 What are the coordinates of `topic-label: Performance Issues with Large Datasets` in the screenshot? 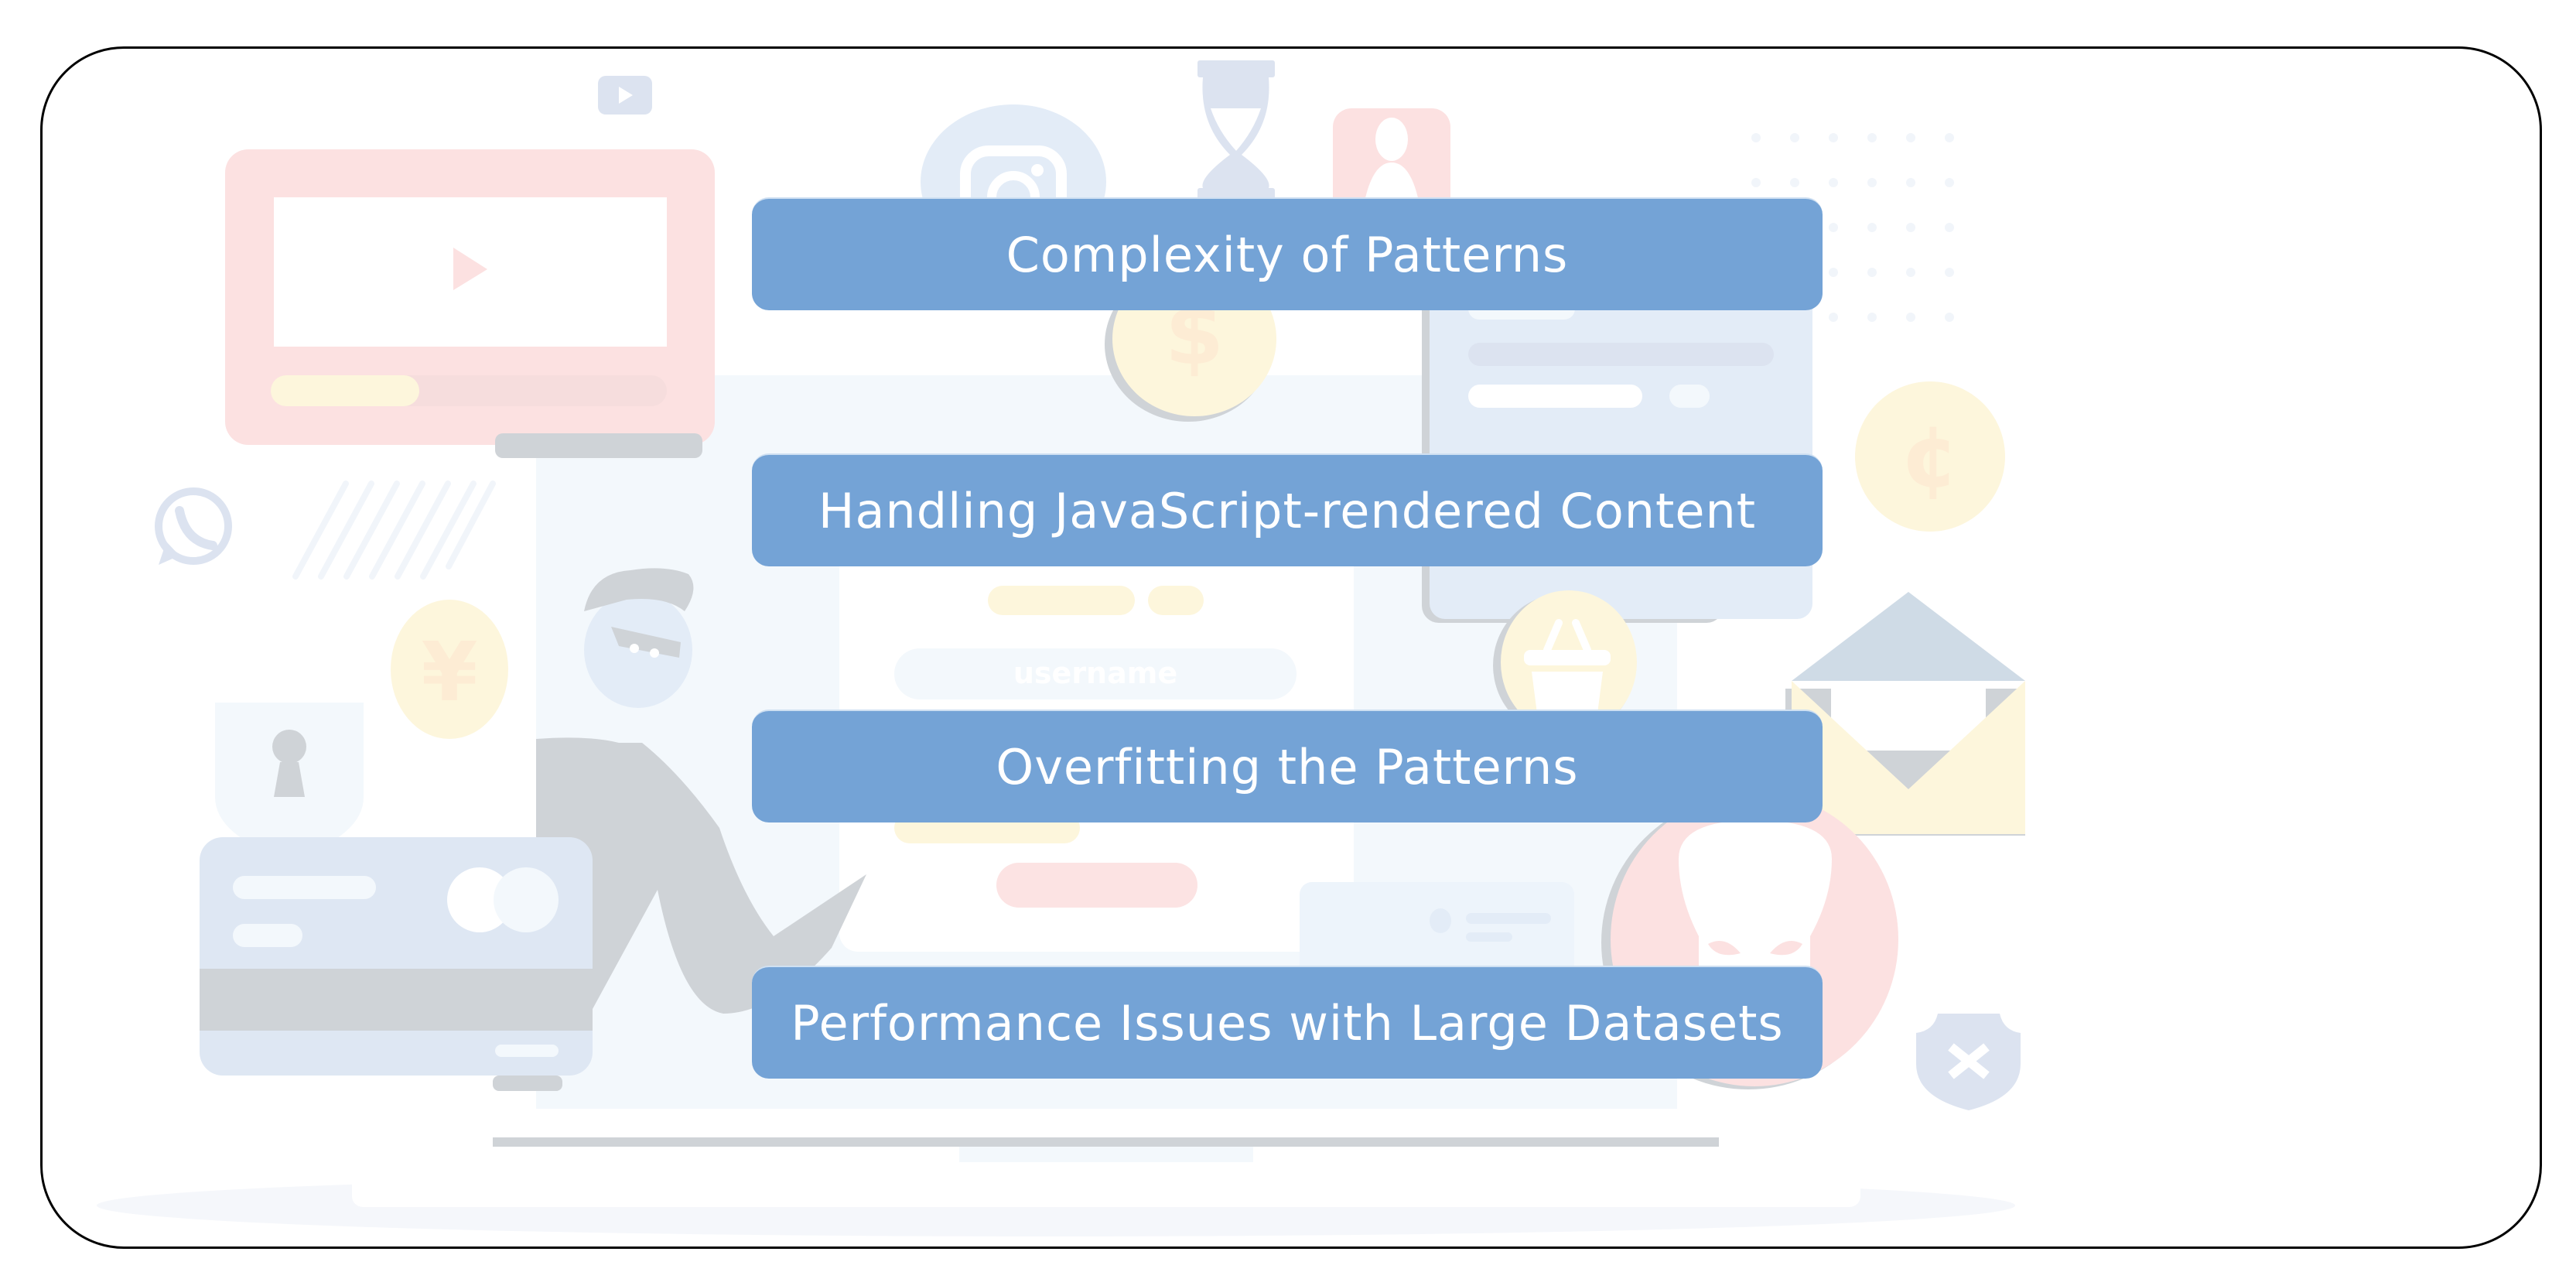 It's located at (1287, 1023).